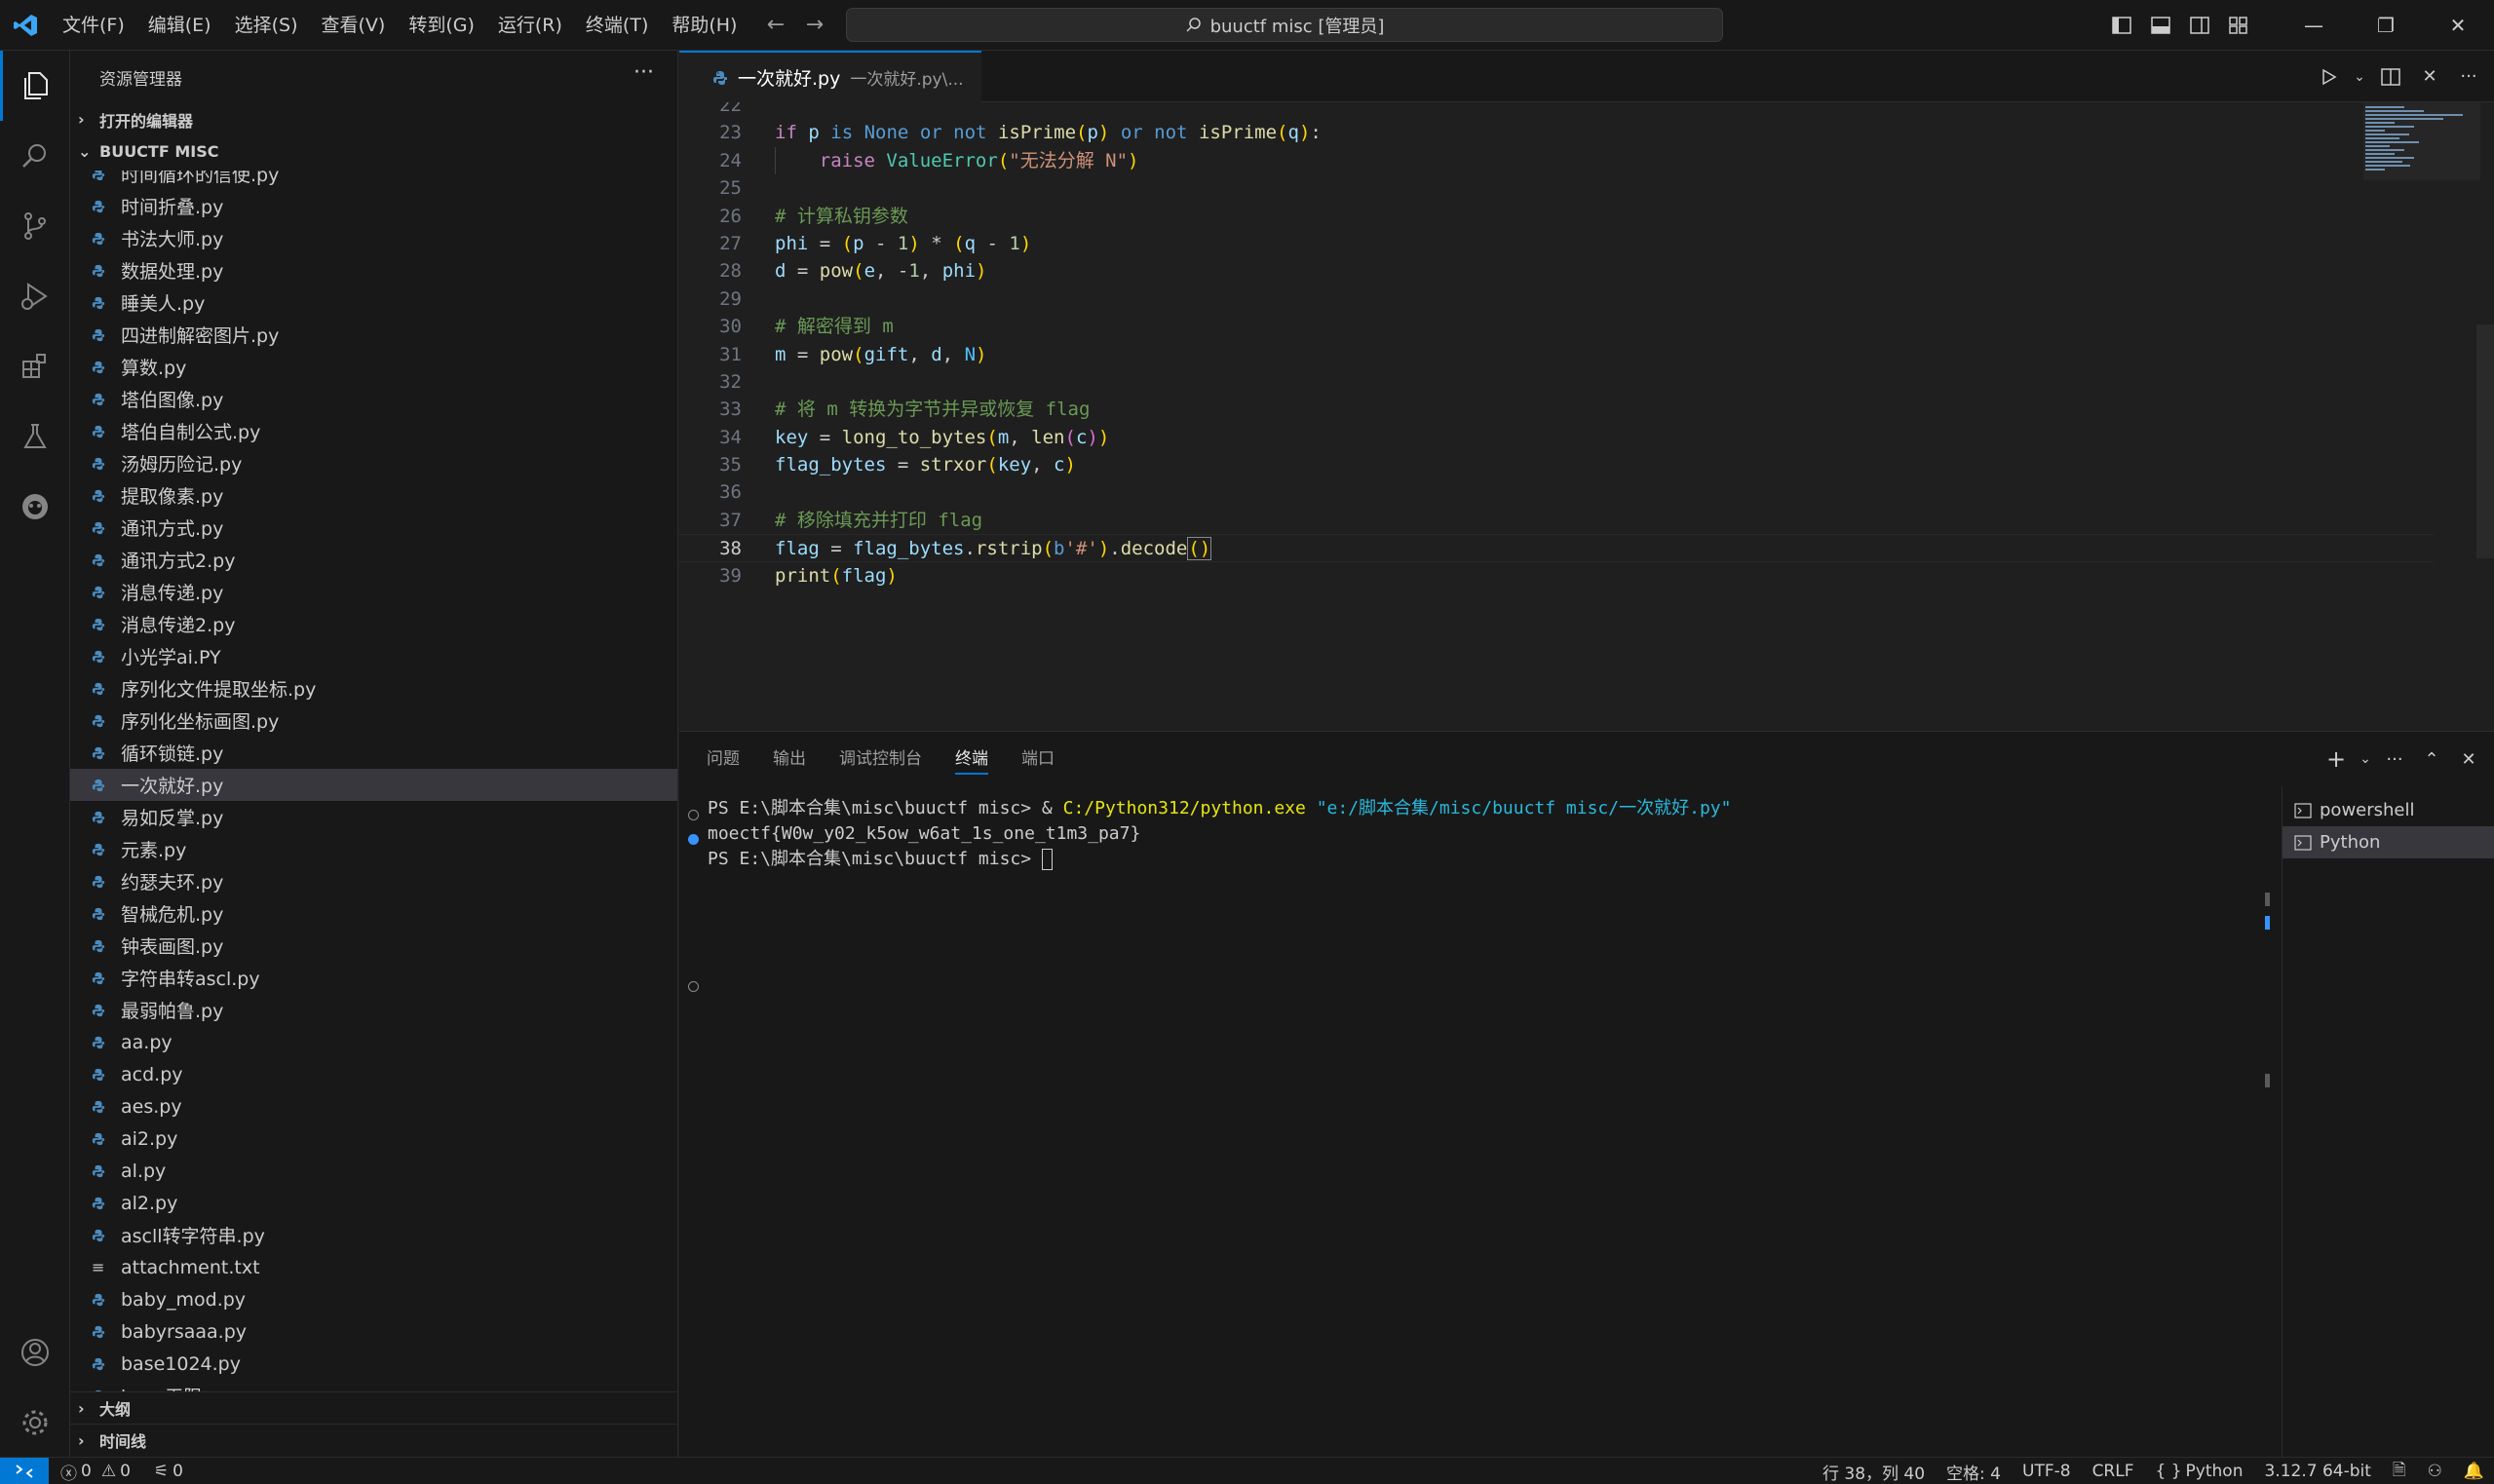 The height and width of the screenshot is (1484, 2494). Describe the element at coordinates (2200, 1471) in the screenshot. I see `language-mode: { } Python` at that location.